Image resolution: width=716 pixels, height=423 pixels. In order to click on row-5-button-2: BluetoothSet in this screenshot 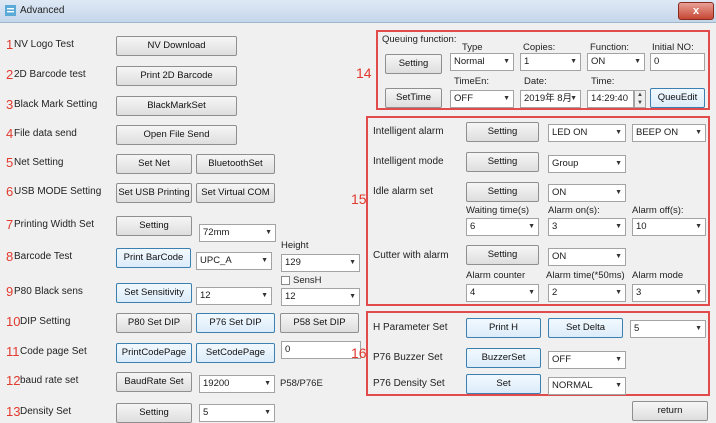, I will do `click(235, 164)`.